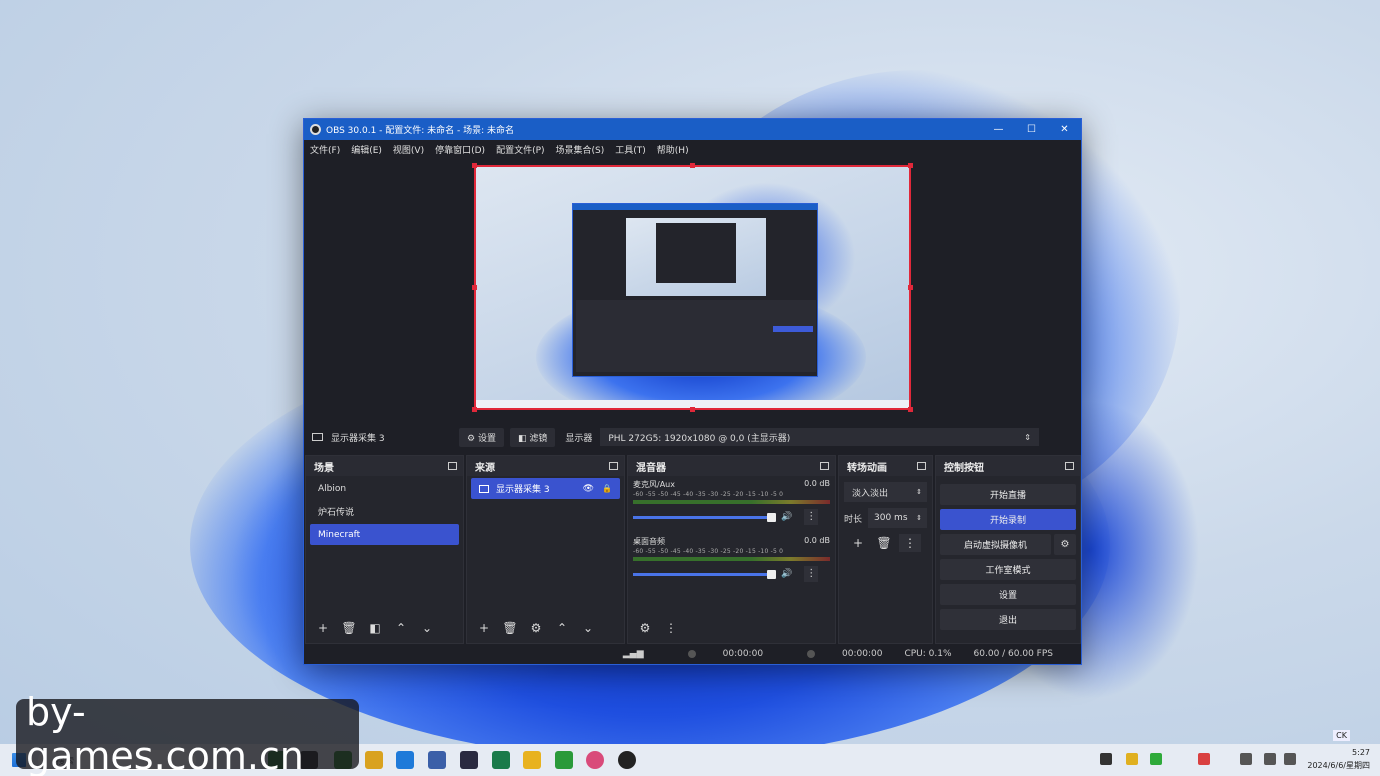  I want to click on source-item-selected: 显示器采集 3 👁 🔒, so click(545, 488).